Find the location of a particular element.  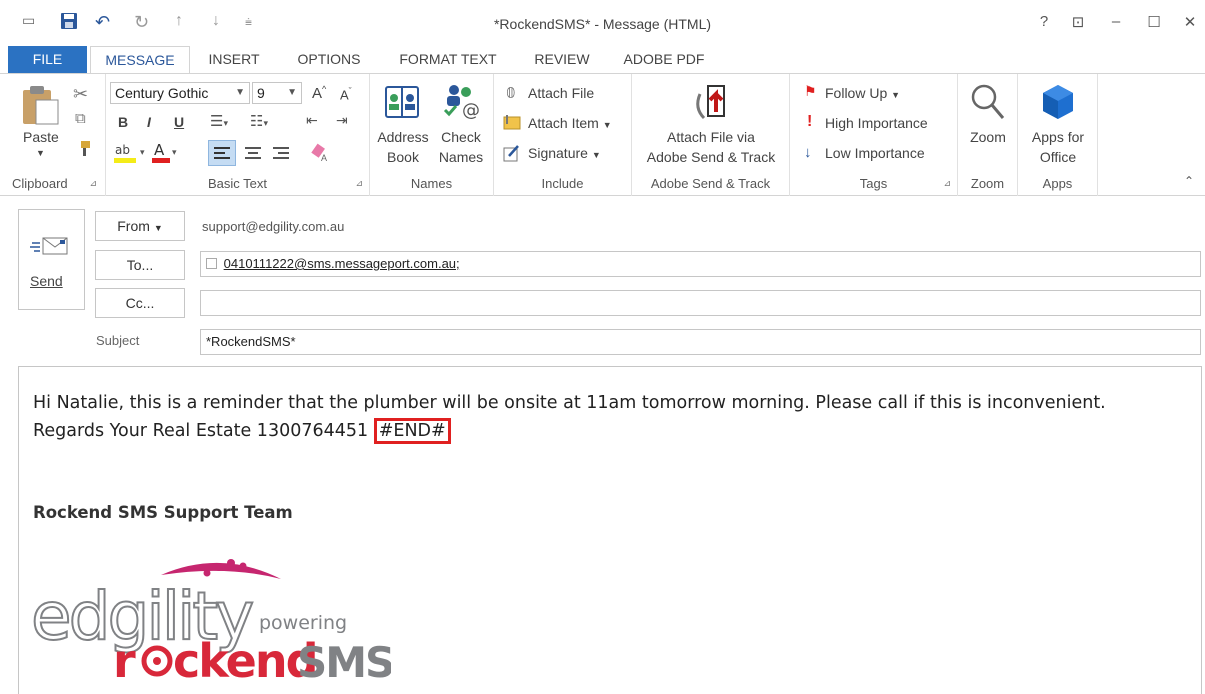

paste-icon is located at coordinates (40, 106).